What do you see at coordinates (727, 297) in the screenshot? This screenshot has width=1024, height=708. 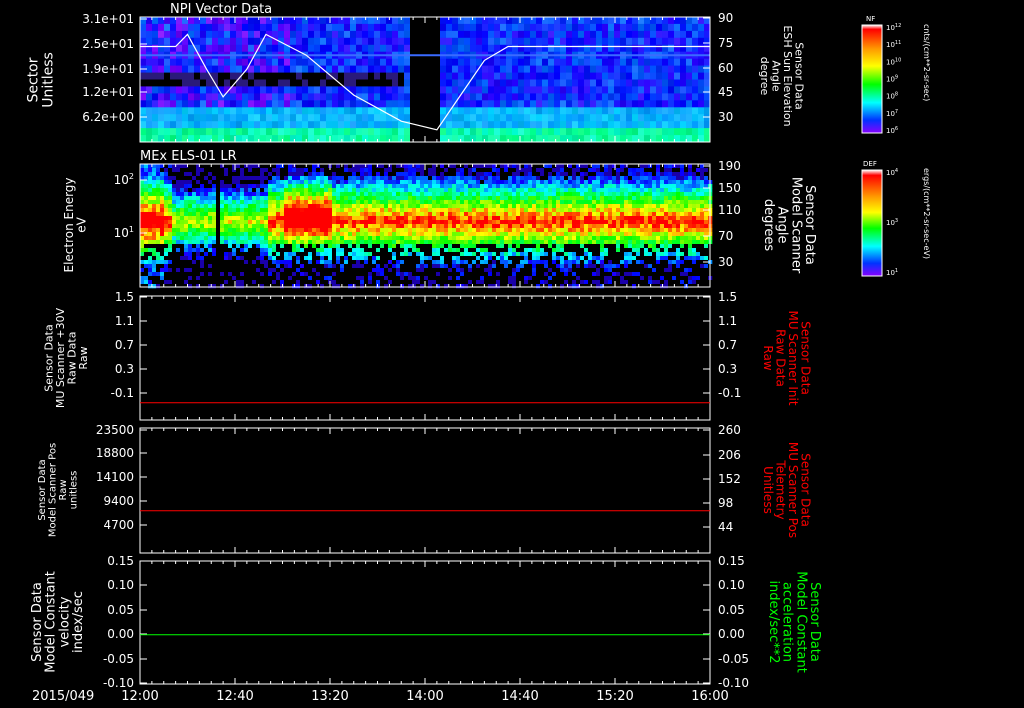 I see `right-tick-label: 1.5` at bounding box center [727, 297].